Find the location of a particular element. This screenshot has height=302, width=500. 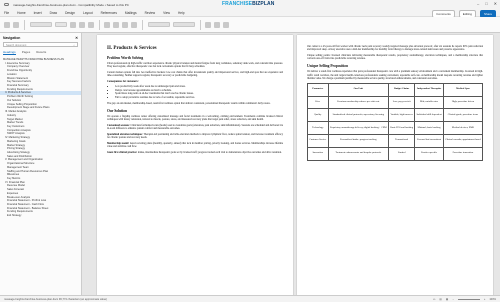

tab-view: View is located at coordinates (166, 13).